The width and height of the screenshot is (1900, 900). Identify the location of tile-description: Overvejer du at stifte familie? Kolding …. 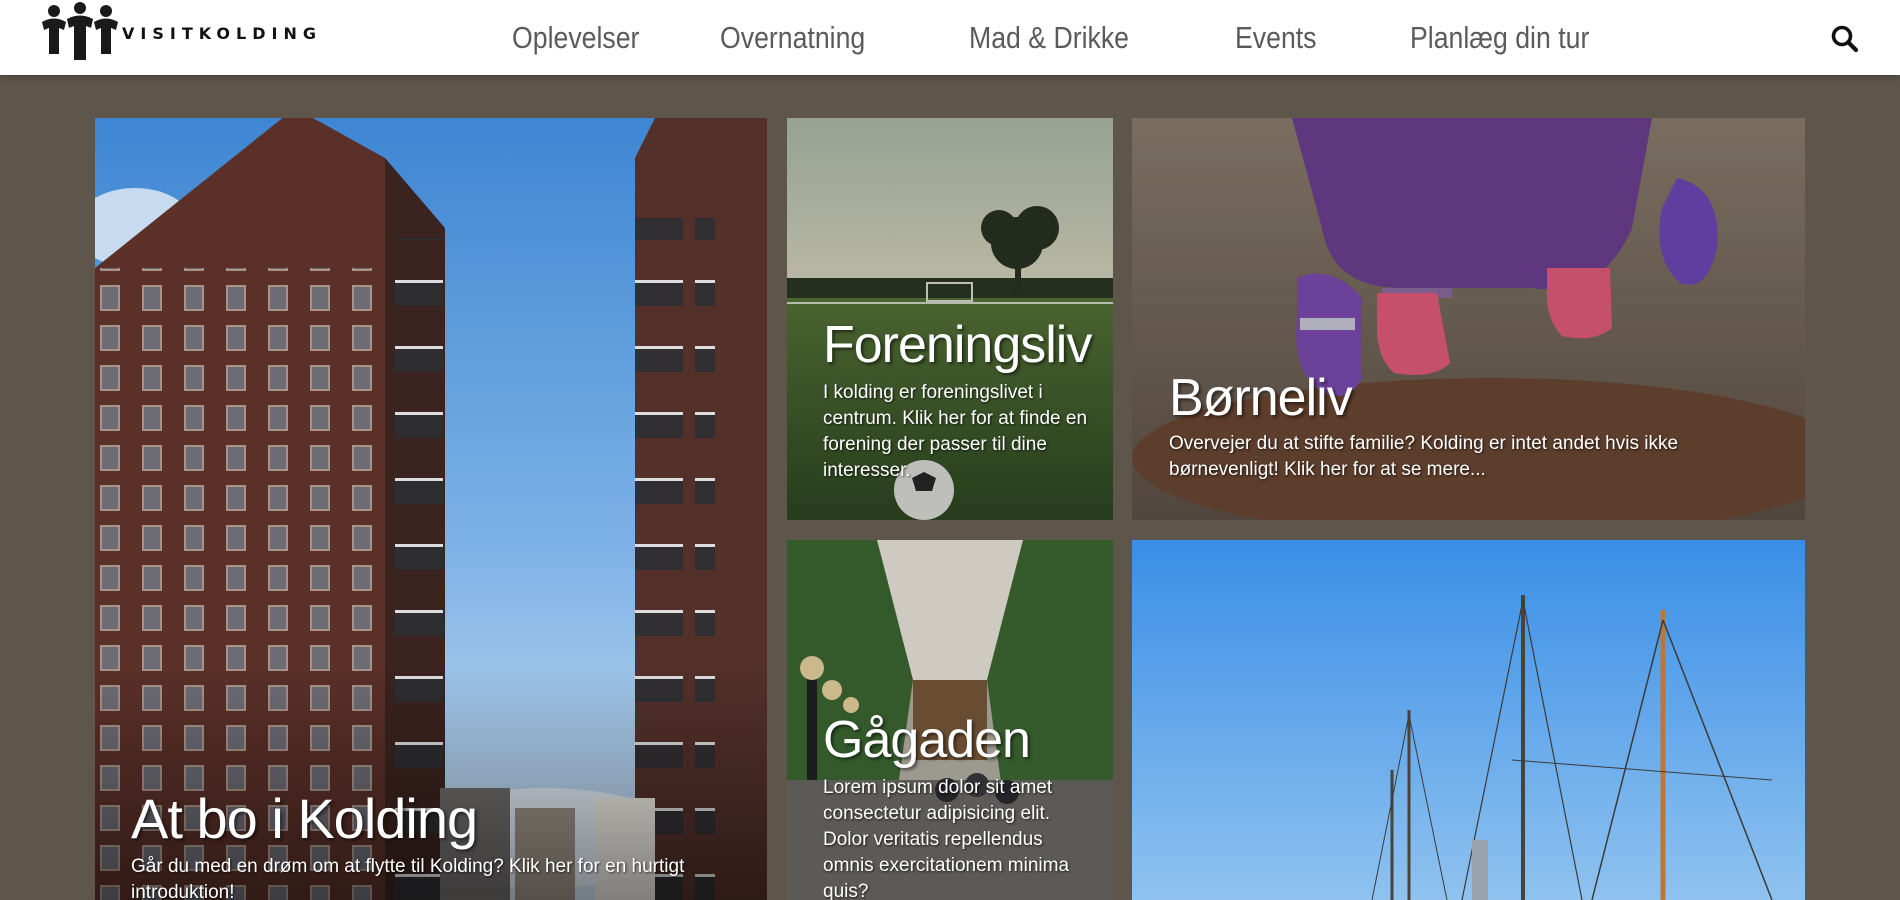
(1424, 456).